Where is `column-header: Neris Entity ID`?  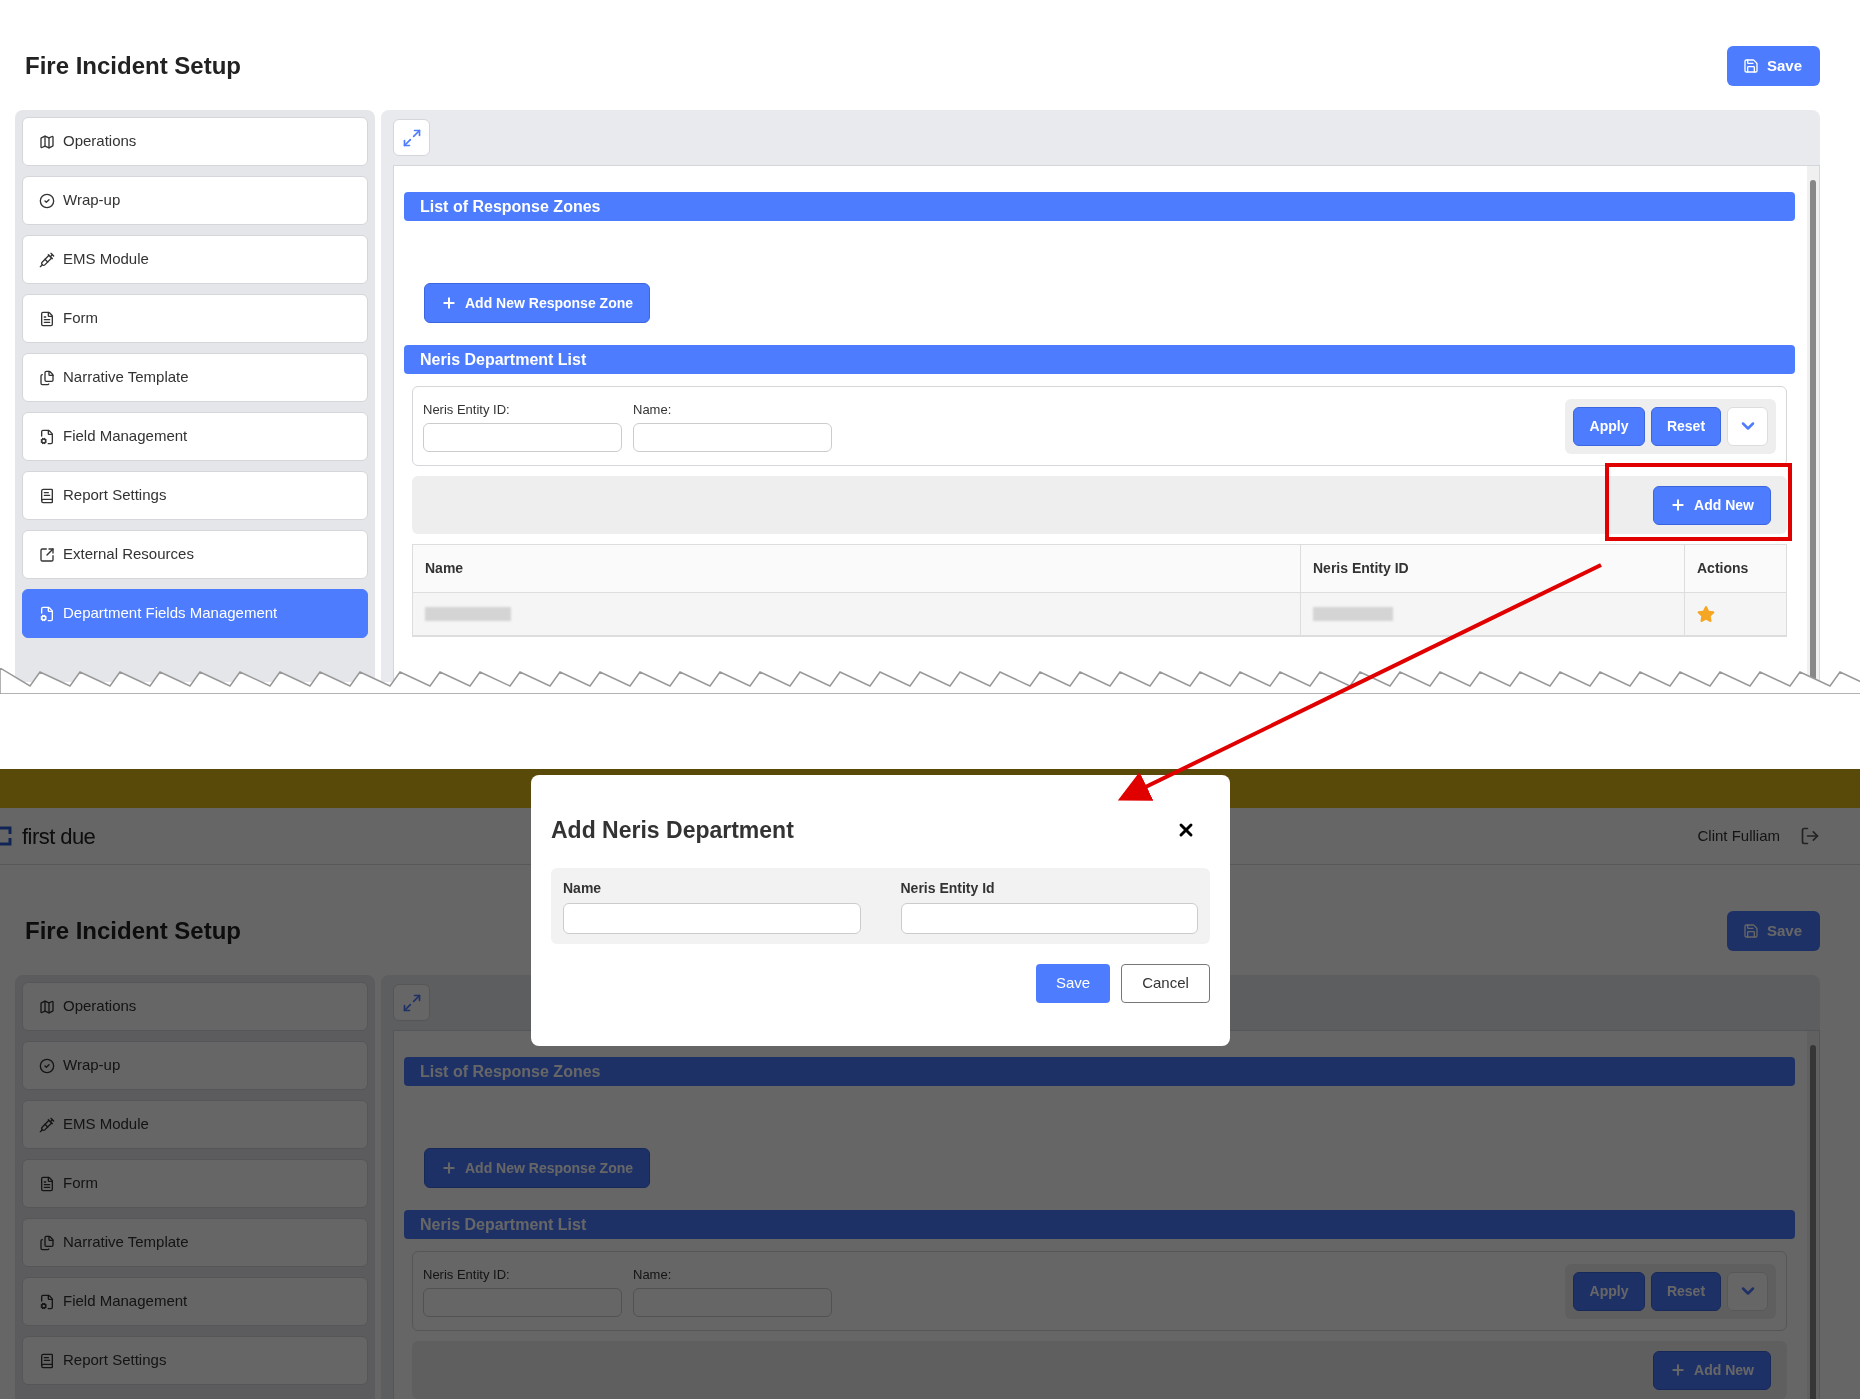 column-header: Neris Entity ID is located at coordinates (1492, 568).